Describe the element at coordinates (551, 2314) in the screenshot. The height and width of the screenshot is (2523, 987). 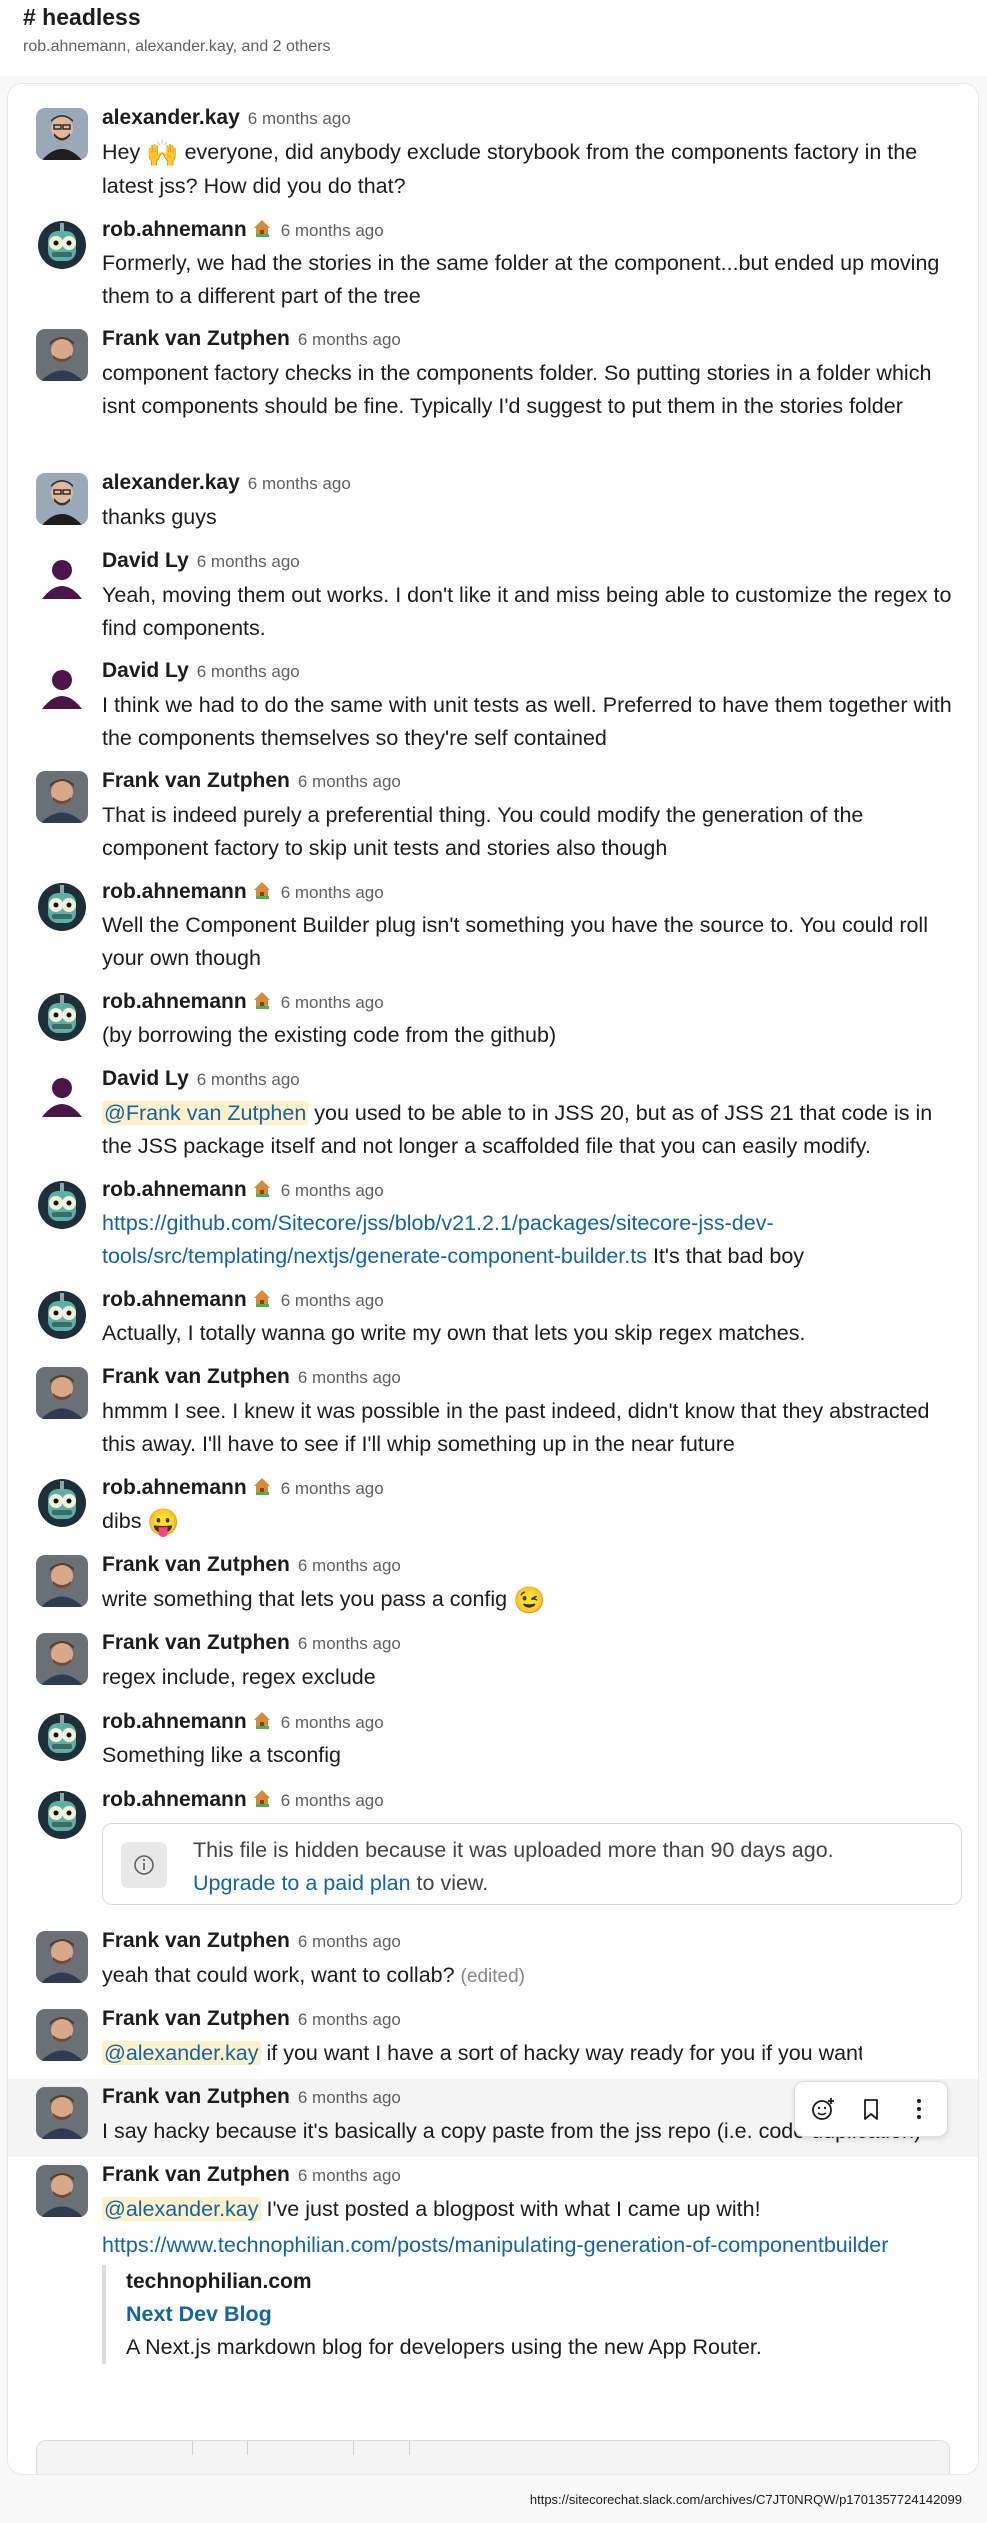
I see `preview-title: Next Dev Blog` at that location.